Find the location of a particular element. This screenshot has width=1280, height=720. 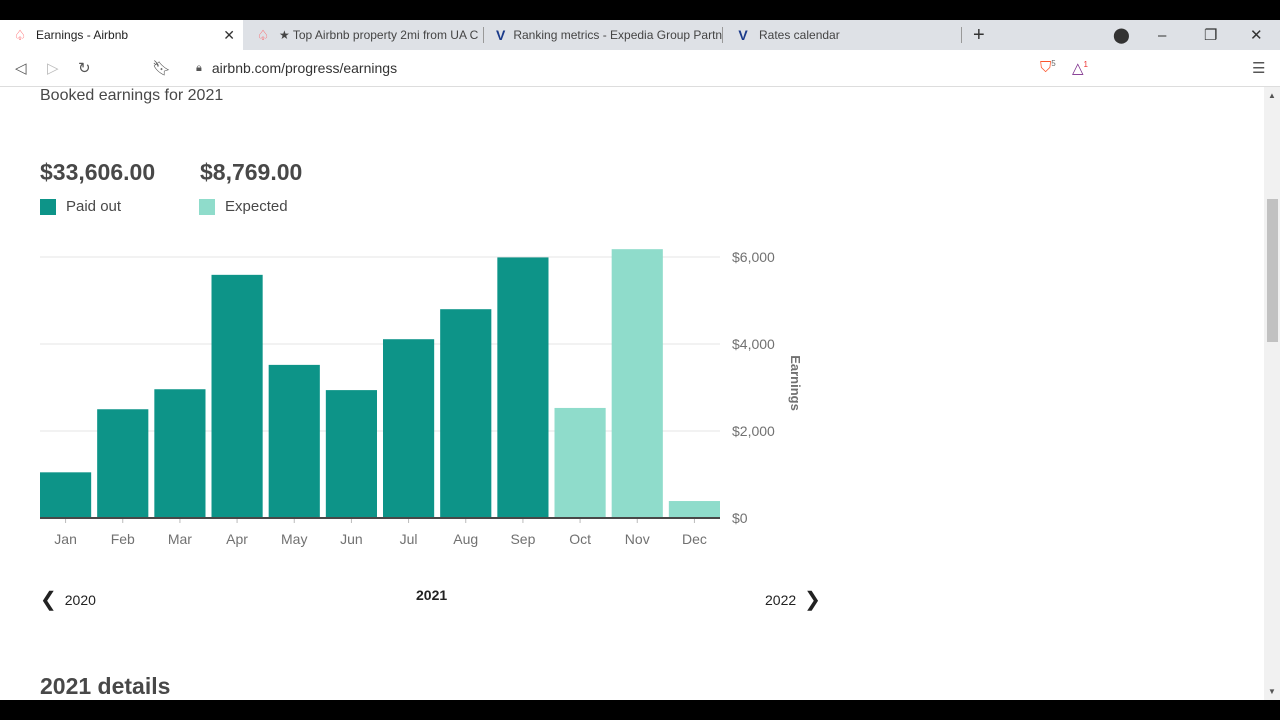

x-tick-label: Oct is located at coordinates (580, 539).